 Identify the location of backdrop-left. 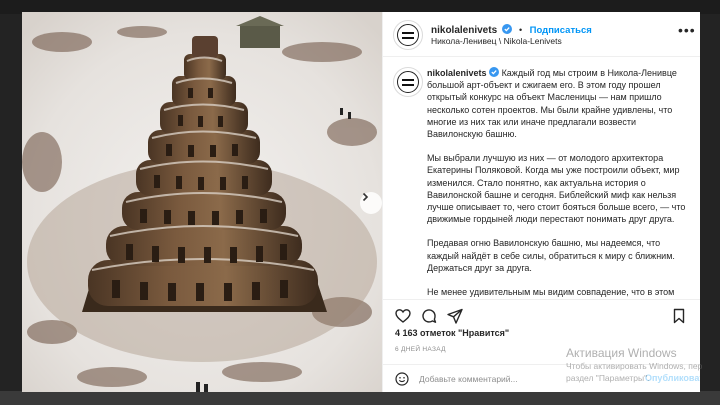
(11, 209).